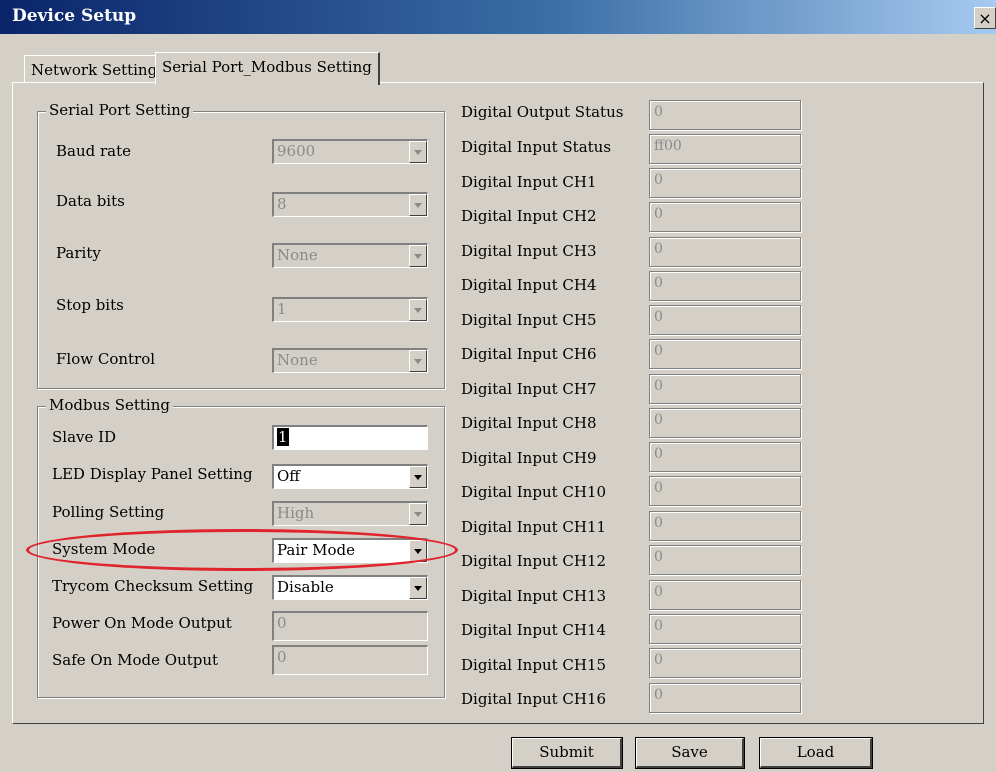  What do you see at coordinates (529, 354) in the screenshot?
I see `digital-input-ch6-label: Digital Input CH6` at bounding box center [529, 354].